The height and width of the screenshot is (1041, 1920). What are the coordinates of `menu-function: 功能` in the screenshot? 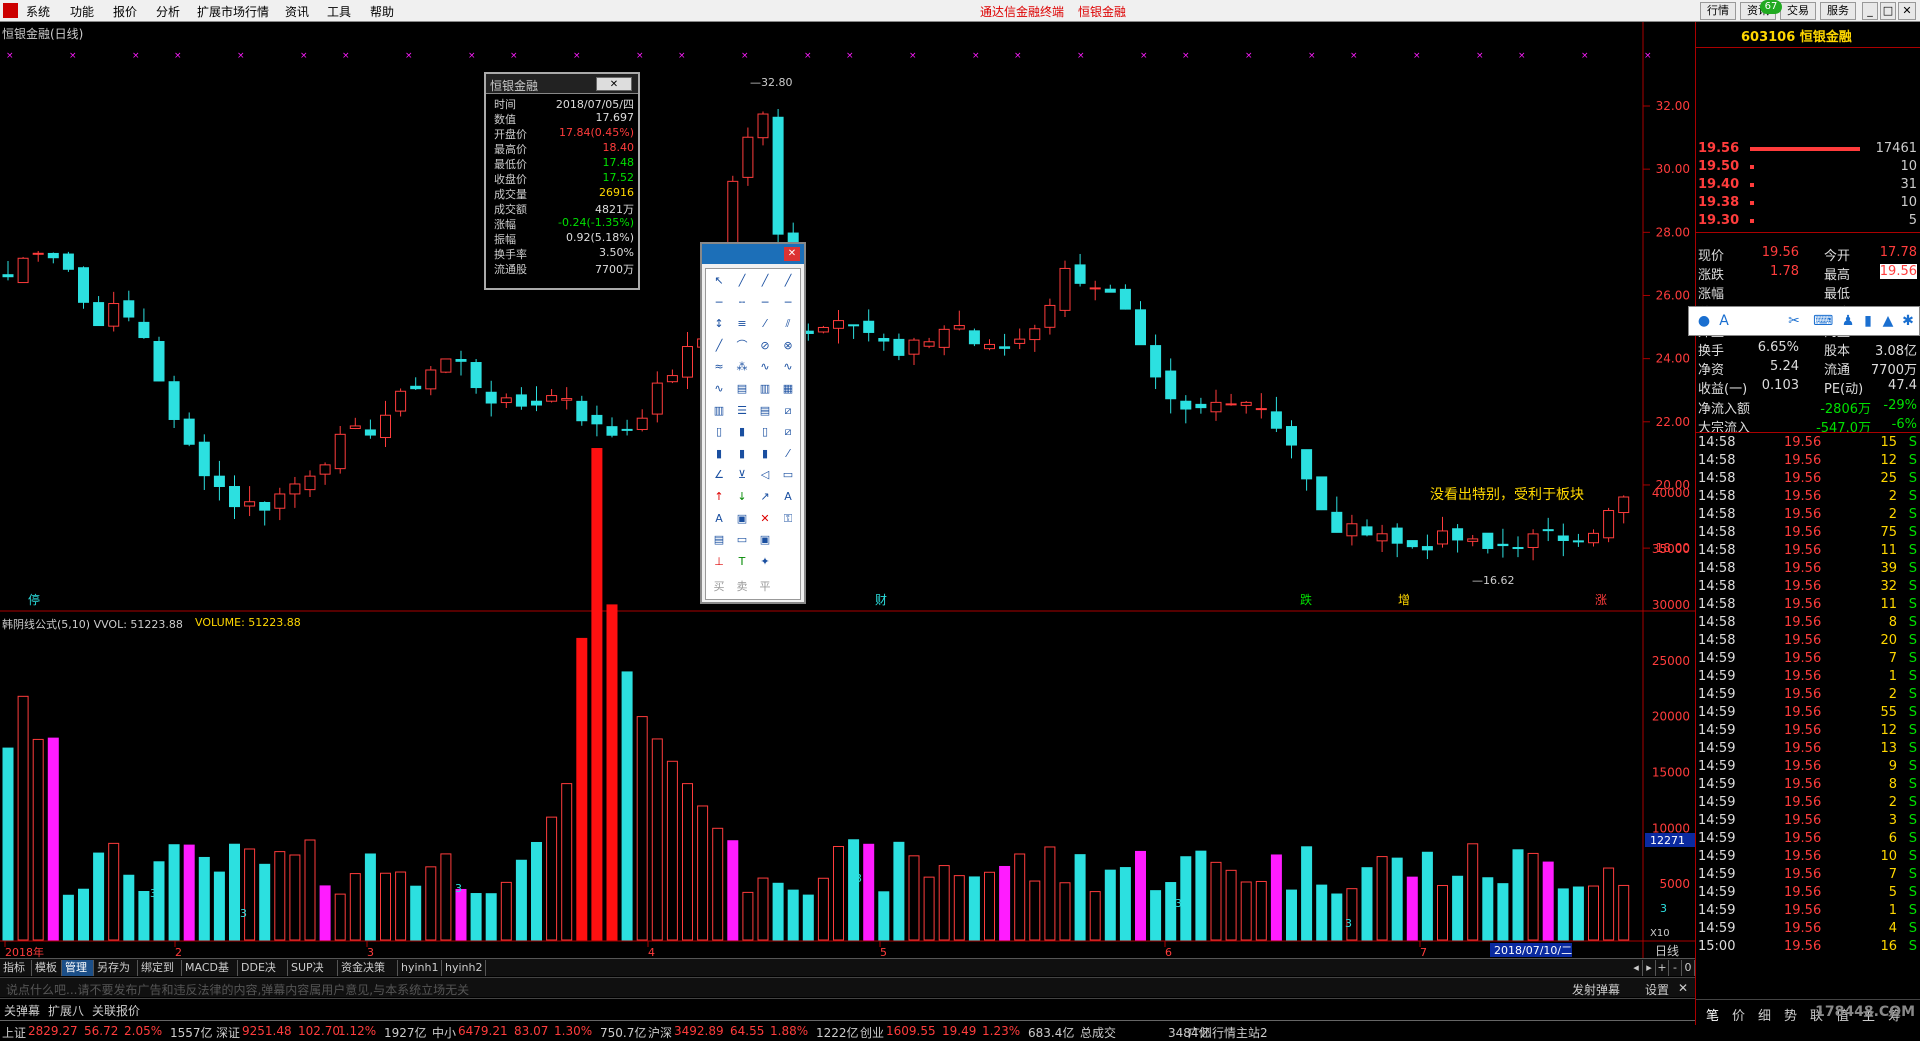 It's located at (82, 11).